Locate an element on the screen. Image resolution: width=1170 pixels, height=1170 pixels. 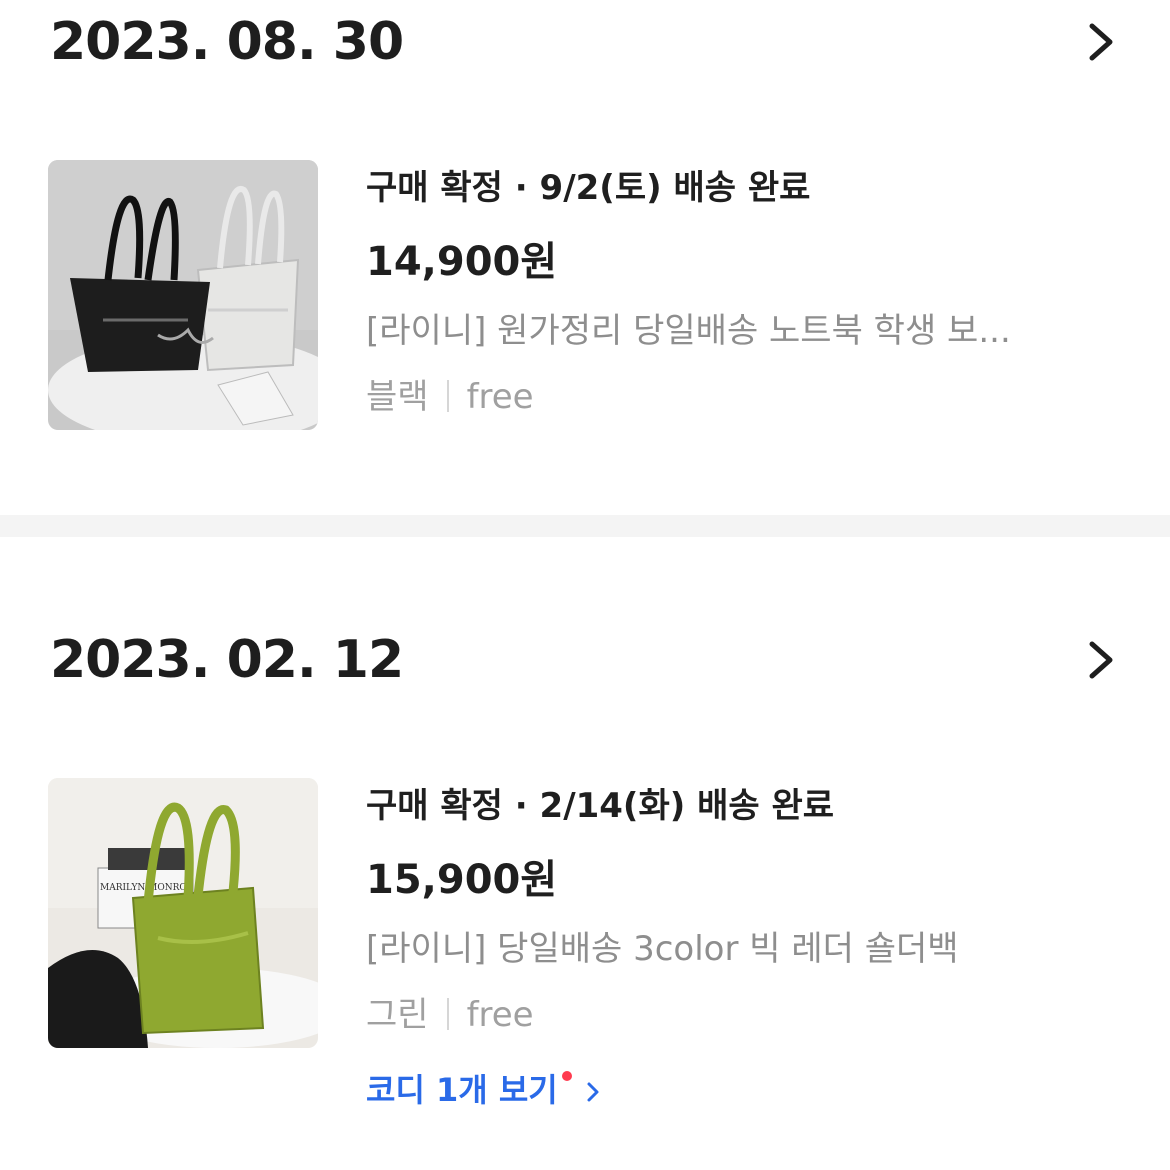
green-leather-shoulder-bag-photo: MARILYN MONROE is located at coordinates (183, 913).